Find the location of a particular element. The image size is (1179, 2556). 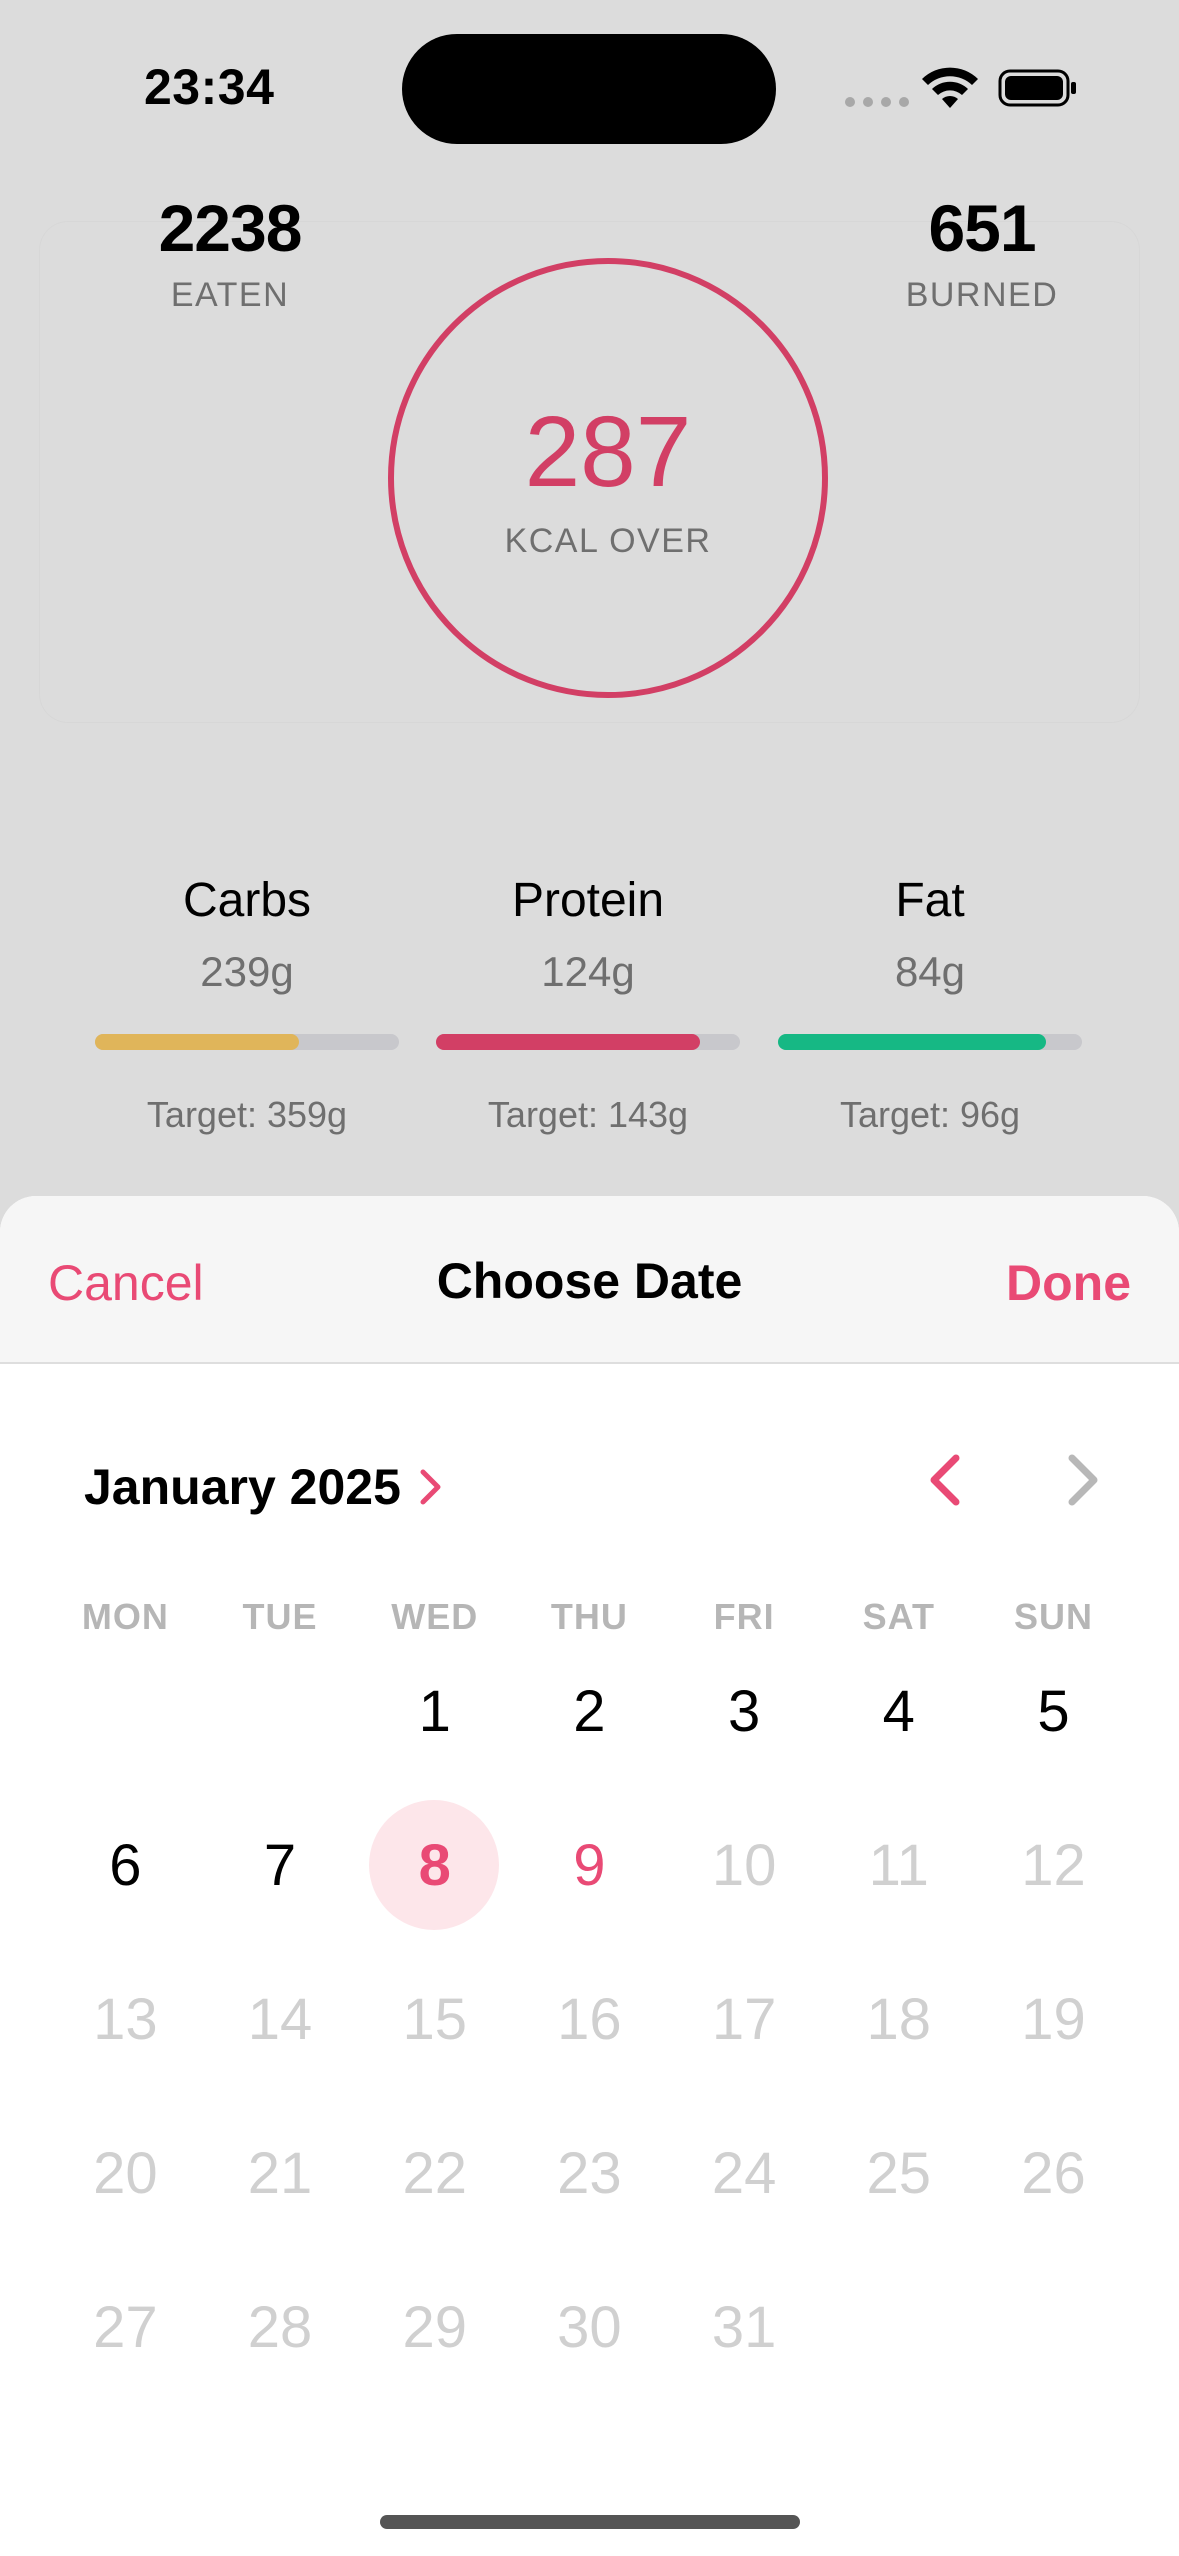

sheet-title: Choose Date is located at coordinates (589, 1281).